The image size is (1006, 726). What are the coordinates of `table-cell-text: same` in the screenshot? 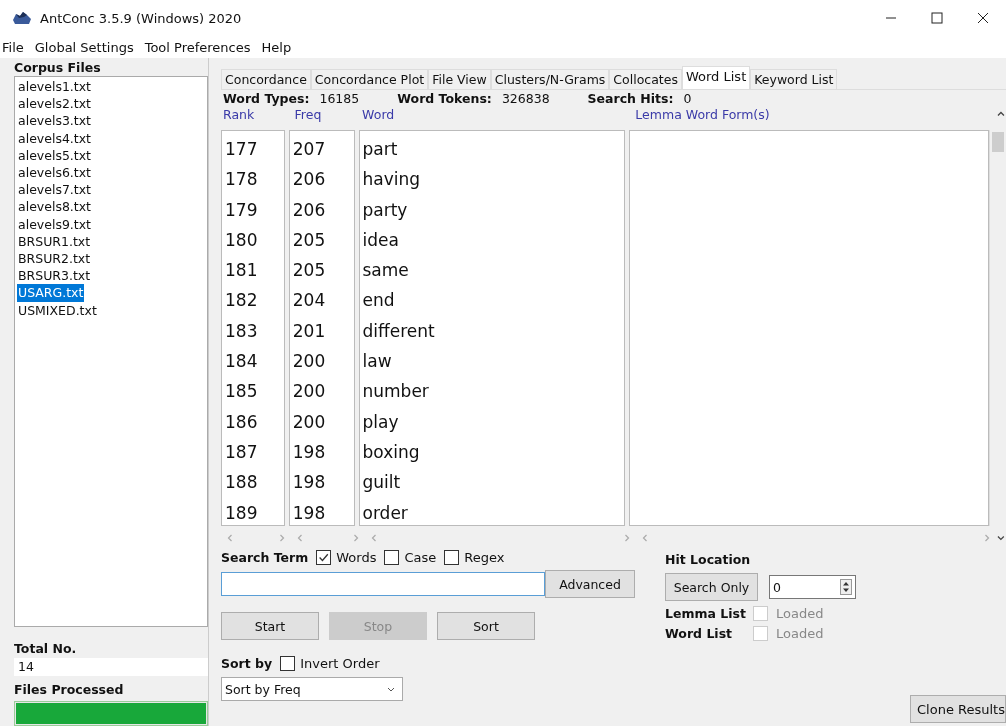 It's located at (385, 271).